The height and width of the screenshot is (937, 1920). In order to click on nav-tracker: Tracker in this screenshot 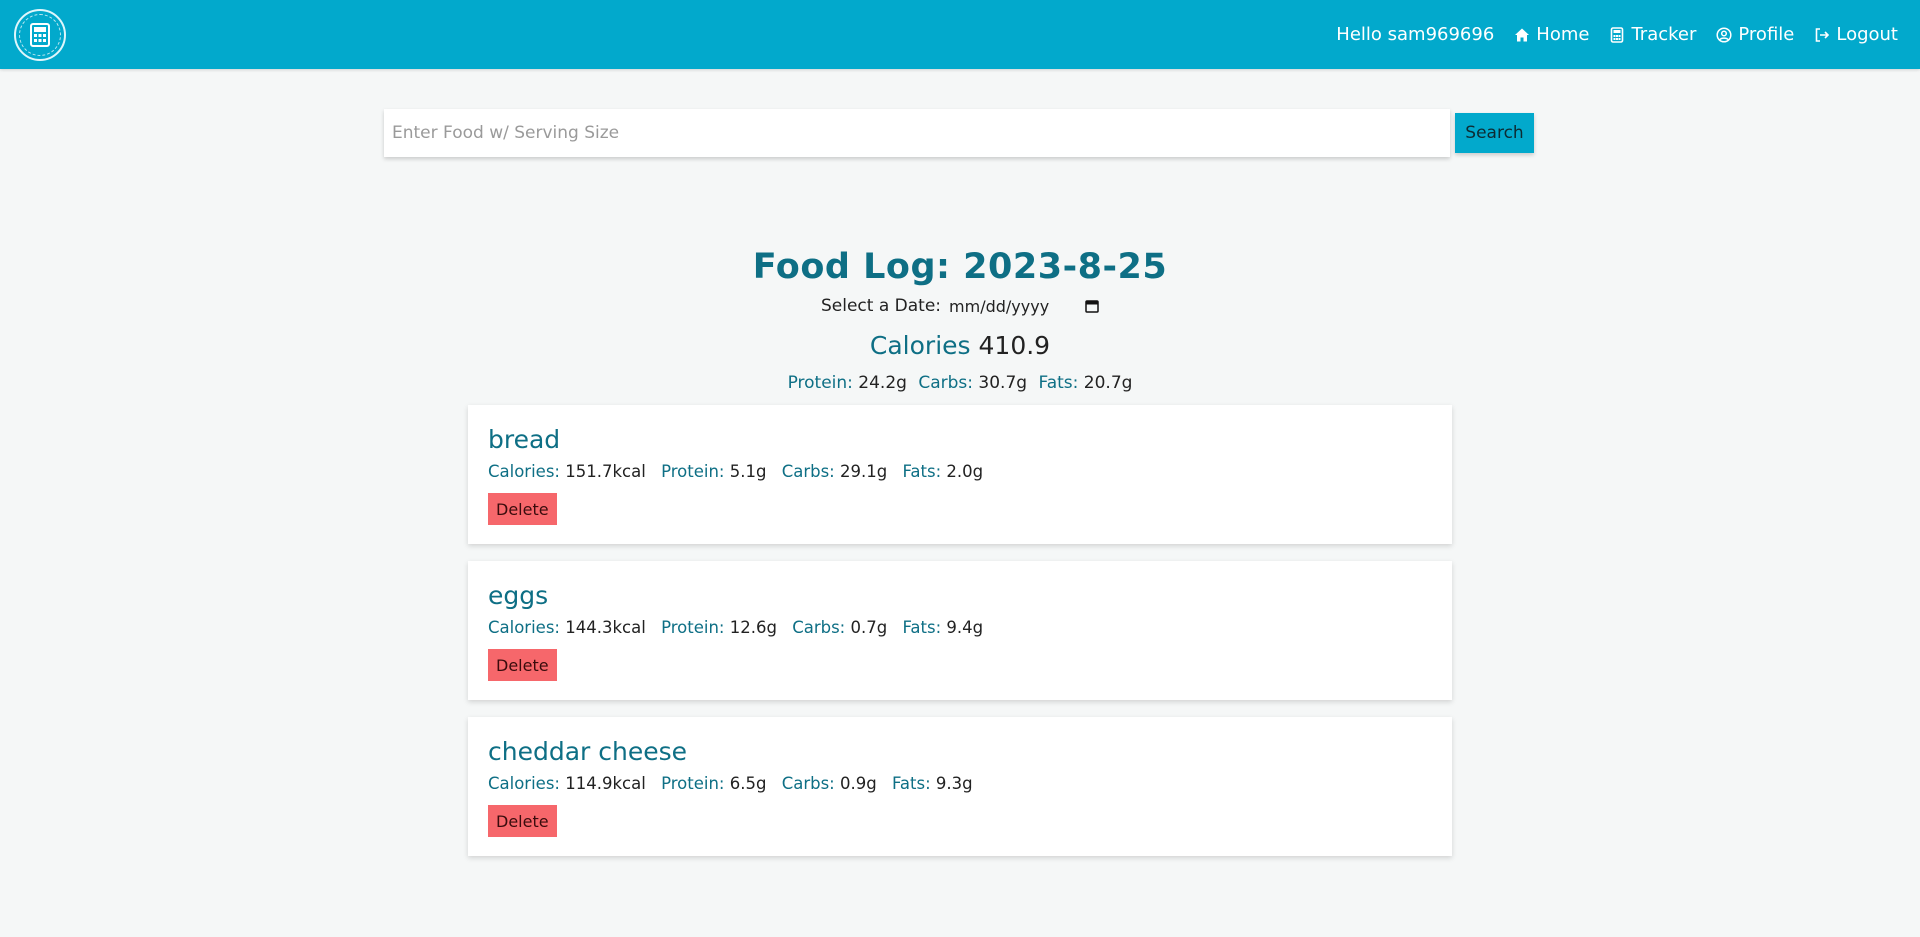, I will do `click(1652, 34)`.